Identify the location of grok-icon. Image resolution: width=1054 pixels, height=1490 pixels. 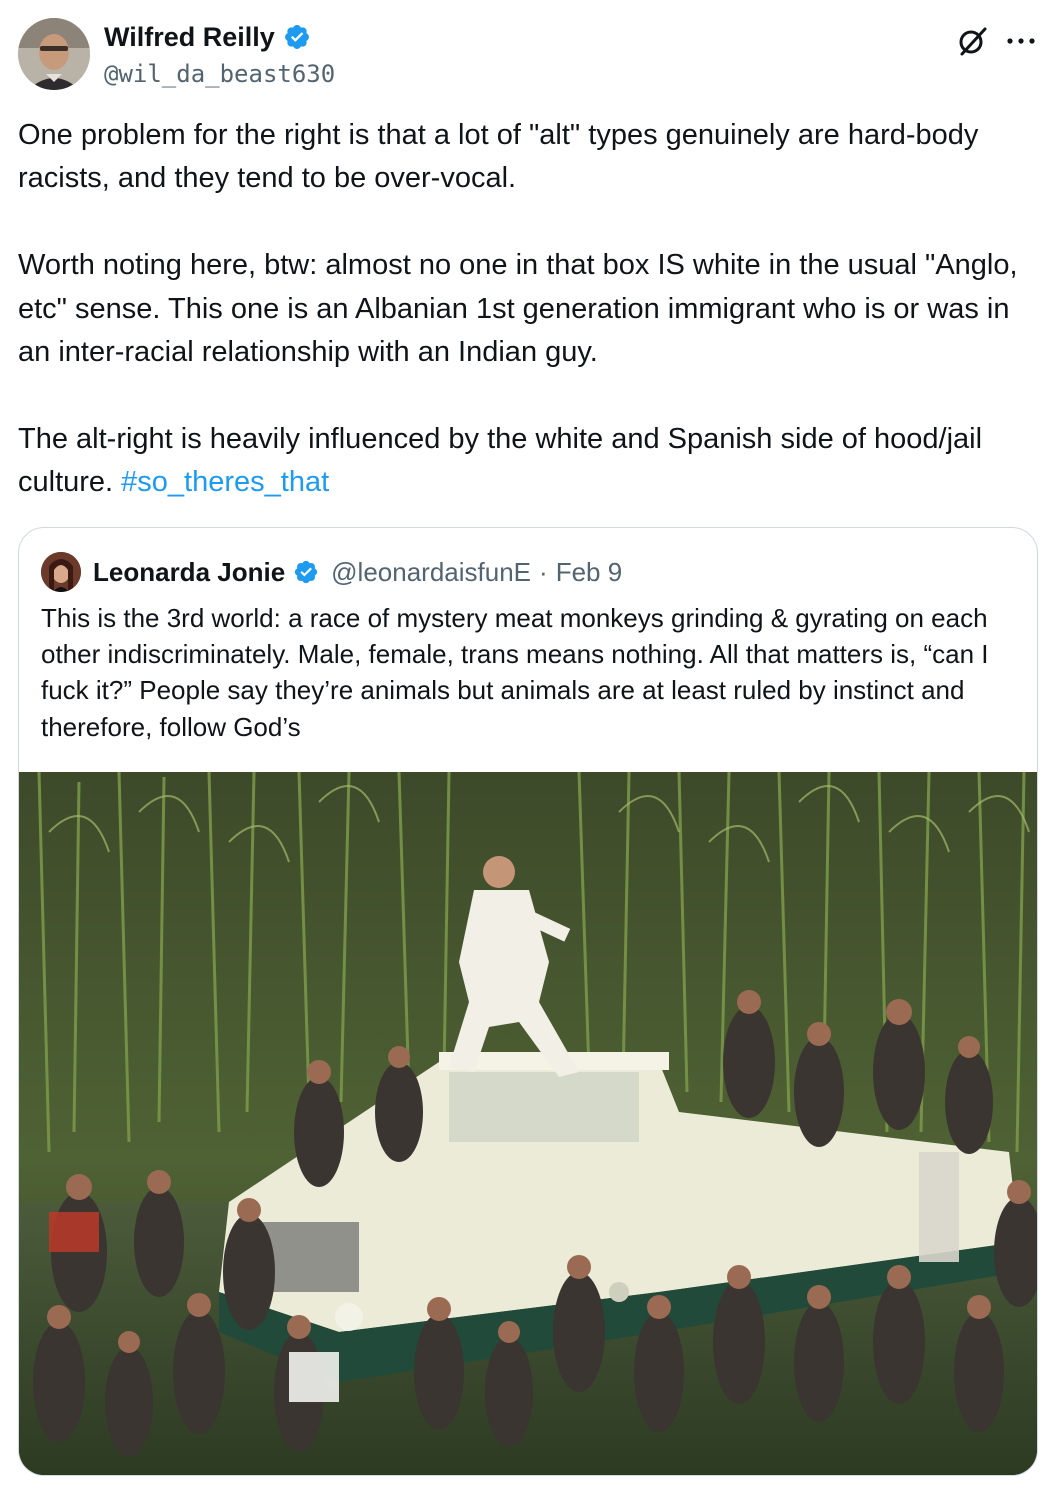
(973, 41).